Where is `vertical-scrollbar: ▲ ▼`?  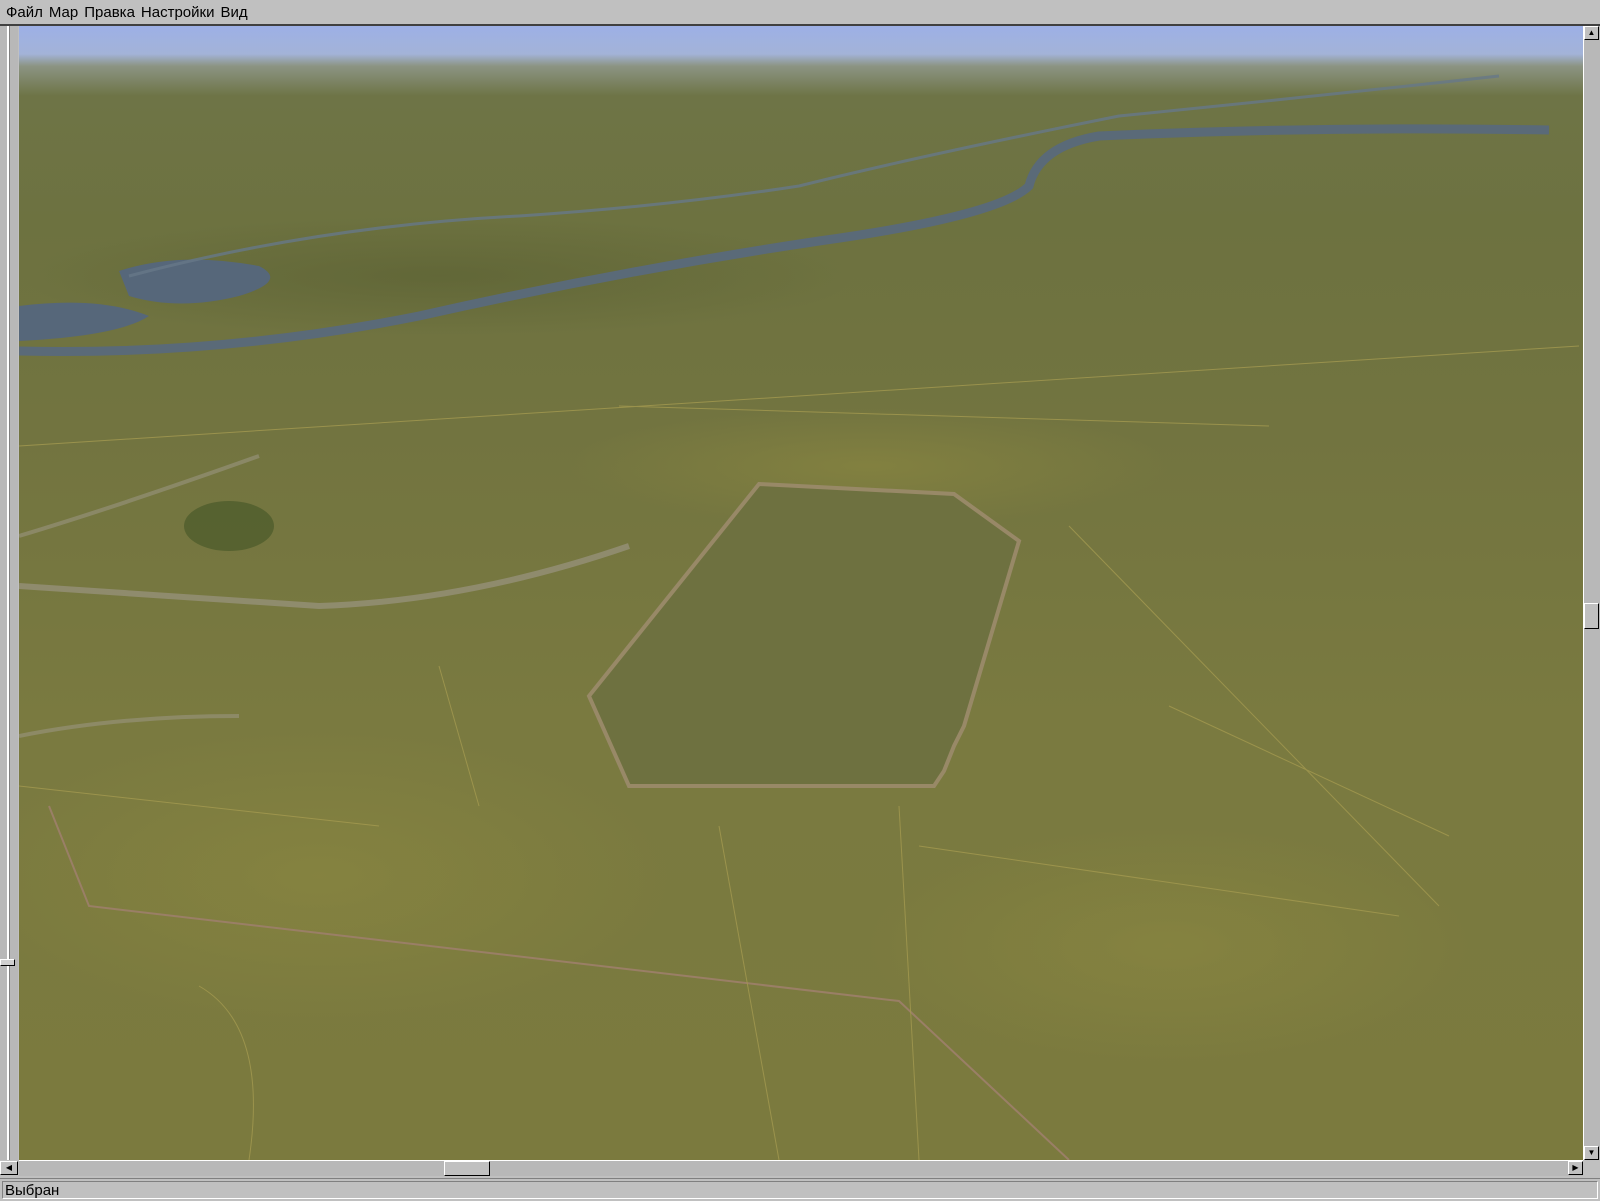
vertical-scrollbar: ▲ ▼ is located at coordinates (1591, 593).